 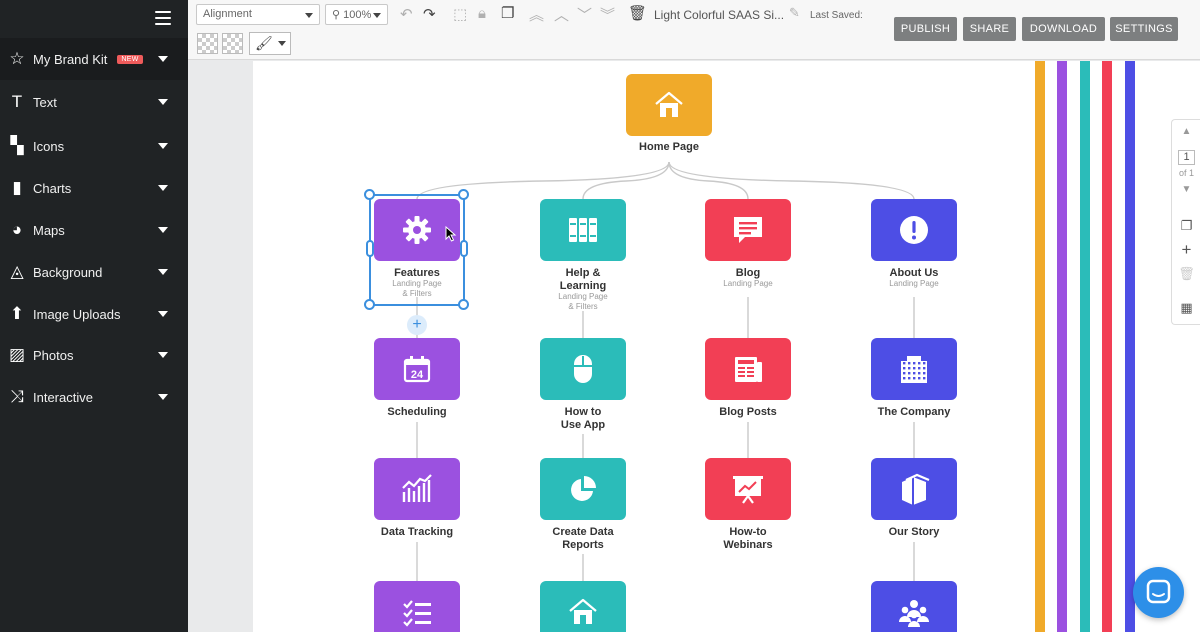 I want to click on page-count: of 1, so click(x=1186, y=173).